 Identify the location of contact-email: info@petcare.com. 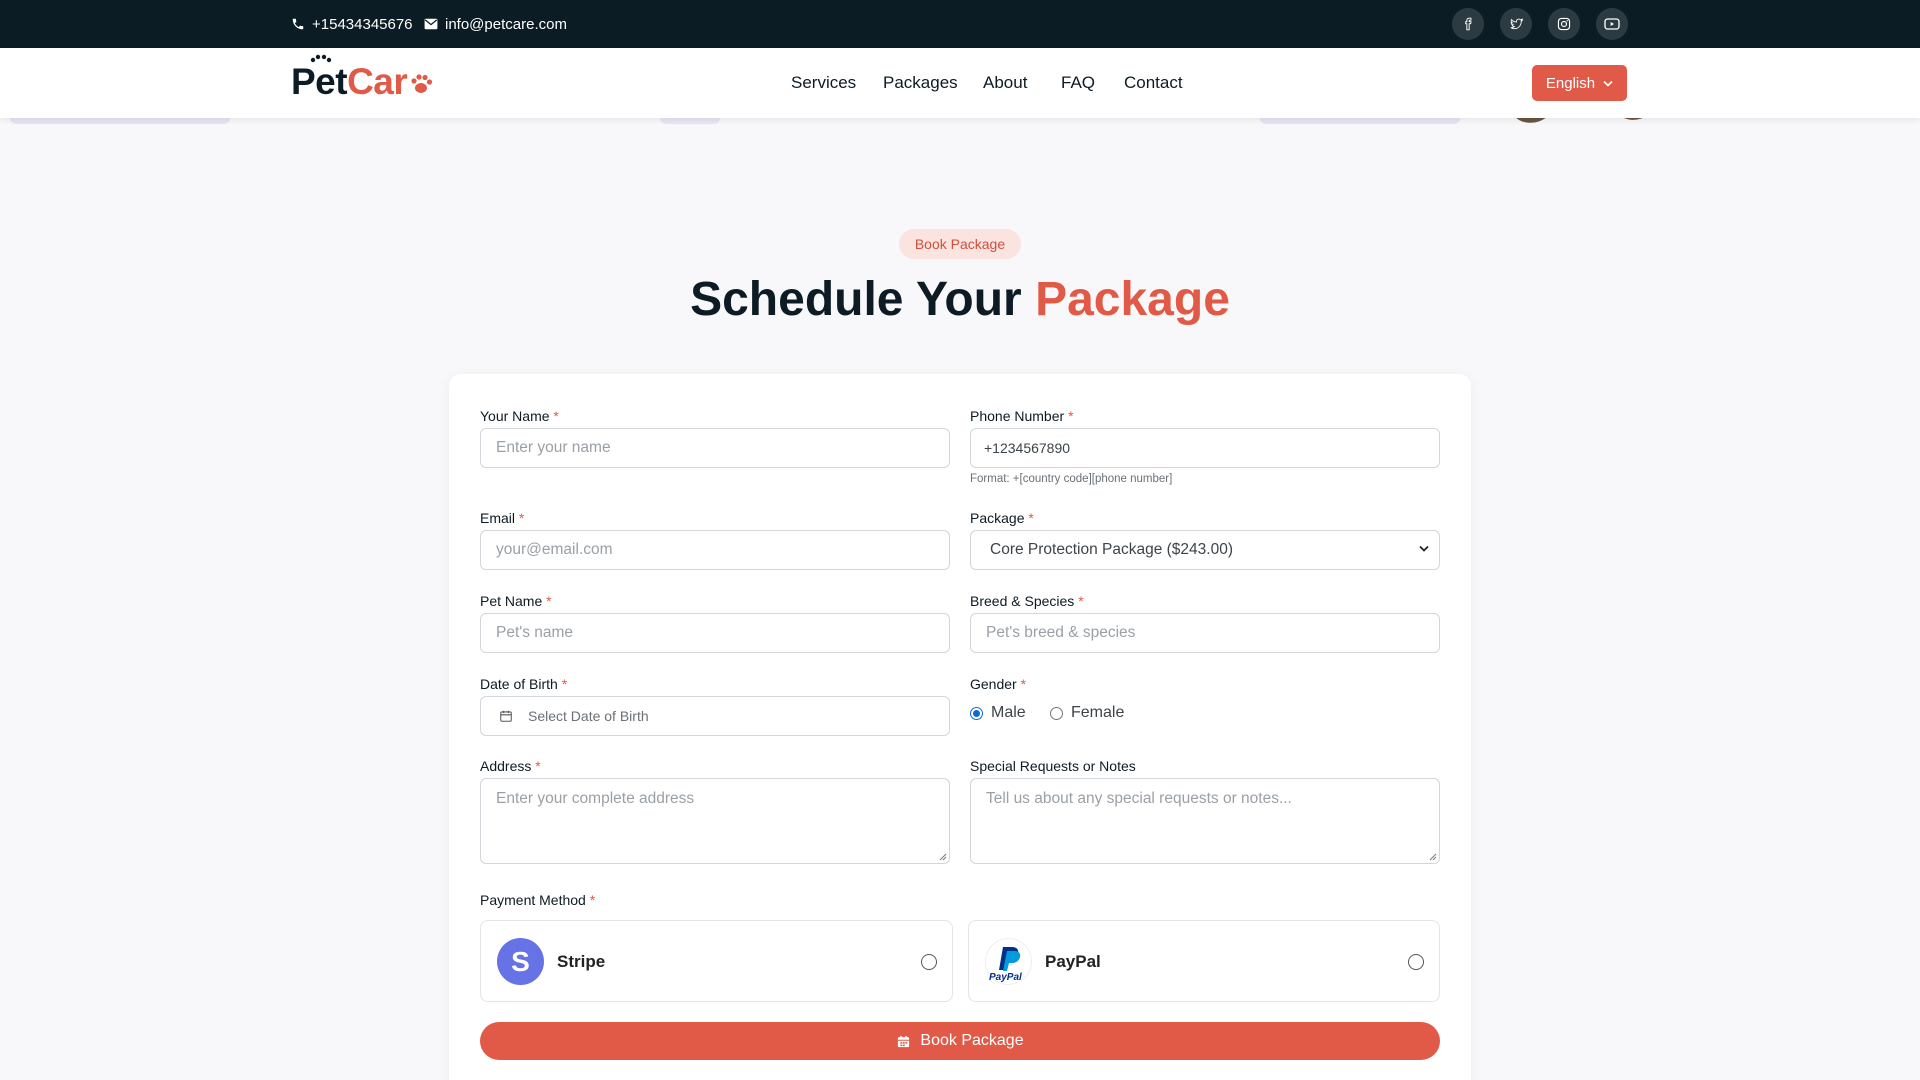
(495, 24).